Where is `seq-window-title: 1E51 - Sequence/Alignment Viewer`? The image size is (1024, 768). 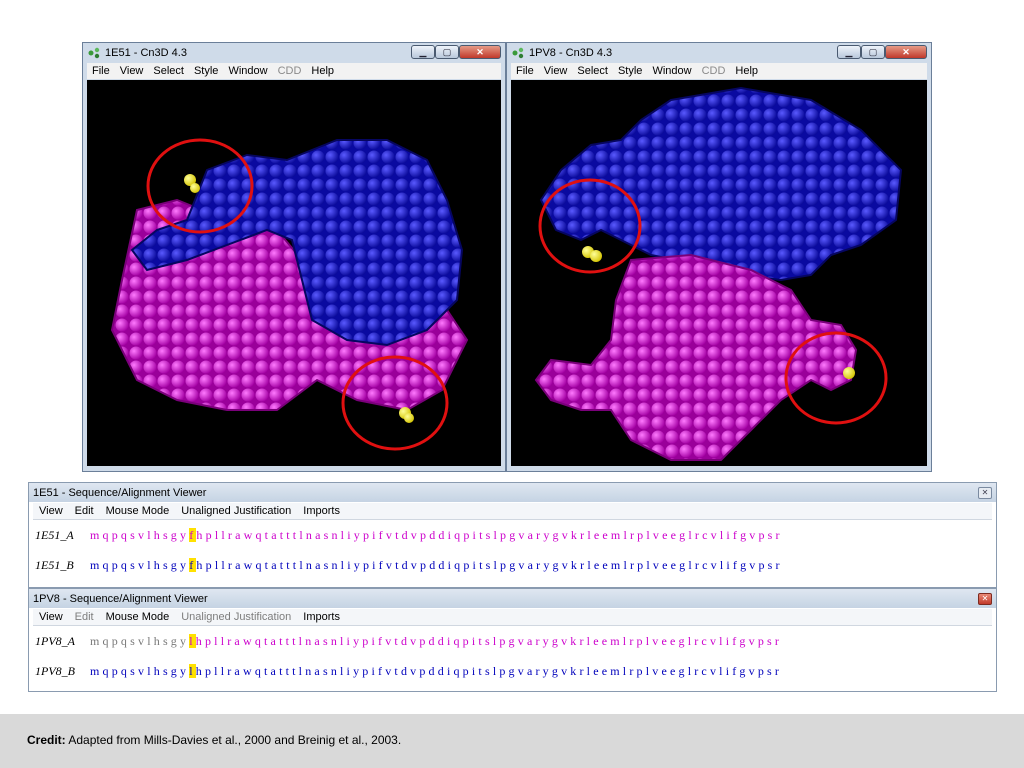 seq-window-title: 1E51 - Sequence/Alignment Viewer is located at coordinates (120, 493).